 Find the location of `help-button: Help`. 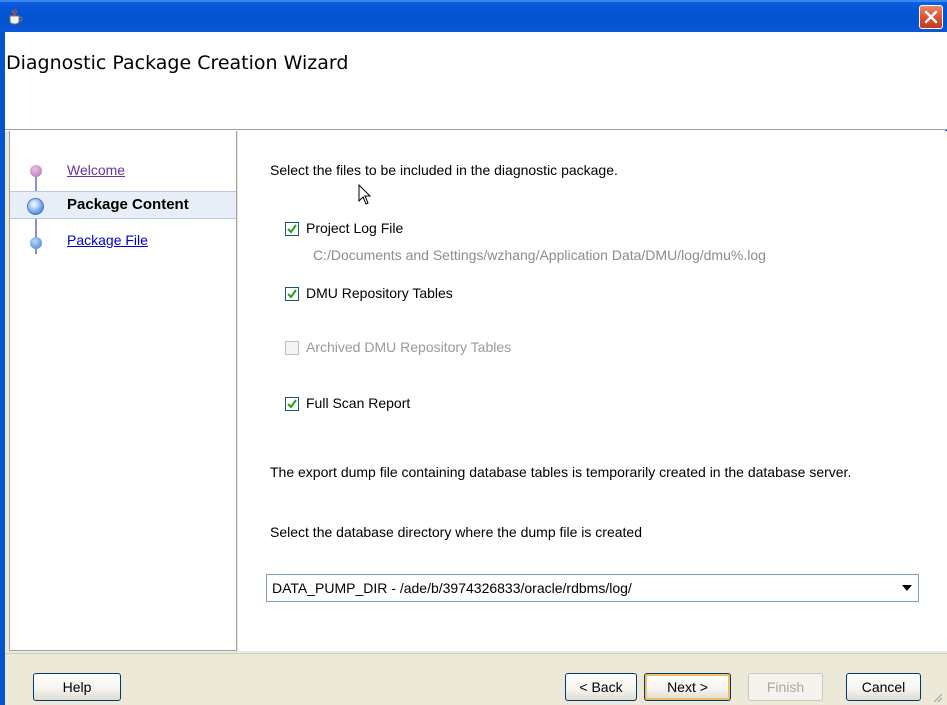

help-button: Help is located at coordinates (77, 687).